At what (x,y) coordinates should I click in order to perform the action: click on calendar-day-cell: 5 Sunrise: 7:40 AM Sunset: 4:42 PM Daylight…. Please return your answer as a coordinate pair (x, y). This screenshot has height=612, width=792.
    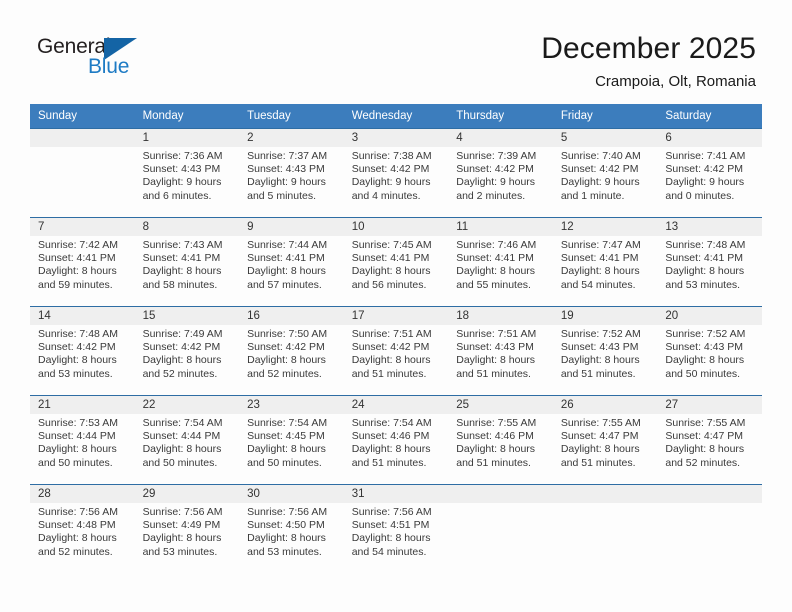
    Looking at the image, I should click on (605, 173).